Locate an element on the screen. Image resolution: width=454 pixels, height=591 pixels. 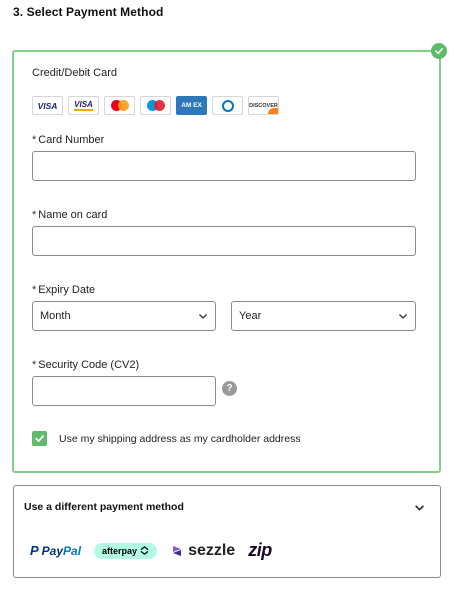
alternative-payment-logos: P Pay Pal afterpay sezzle zip is located at coordinates (151, 550).